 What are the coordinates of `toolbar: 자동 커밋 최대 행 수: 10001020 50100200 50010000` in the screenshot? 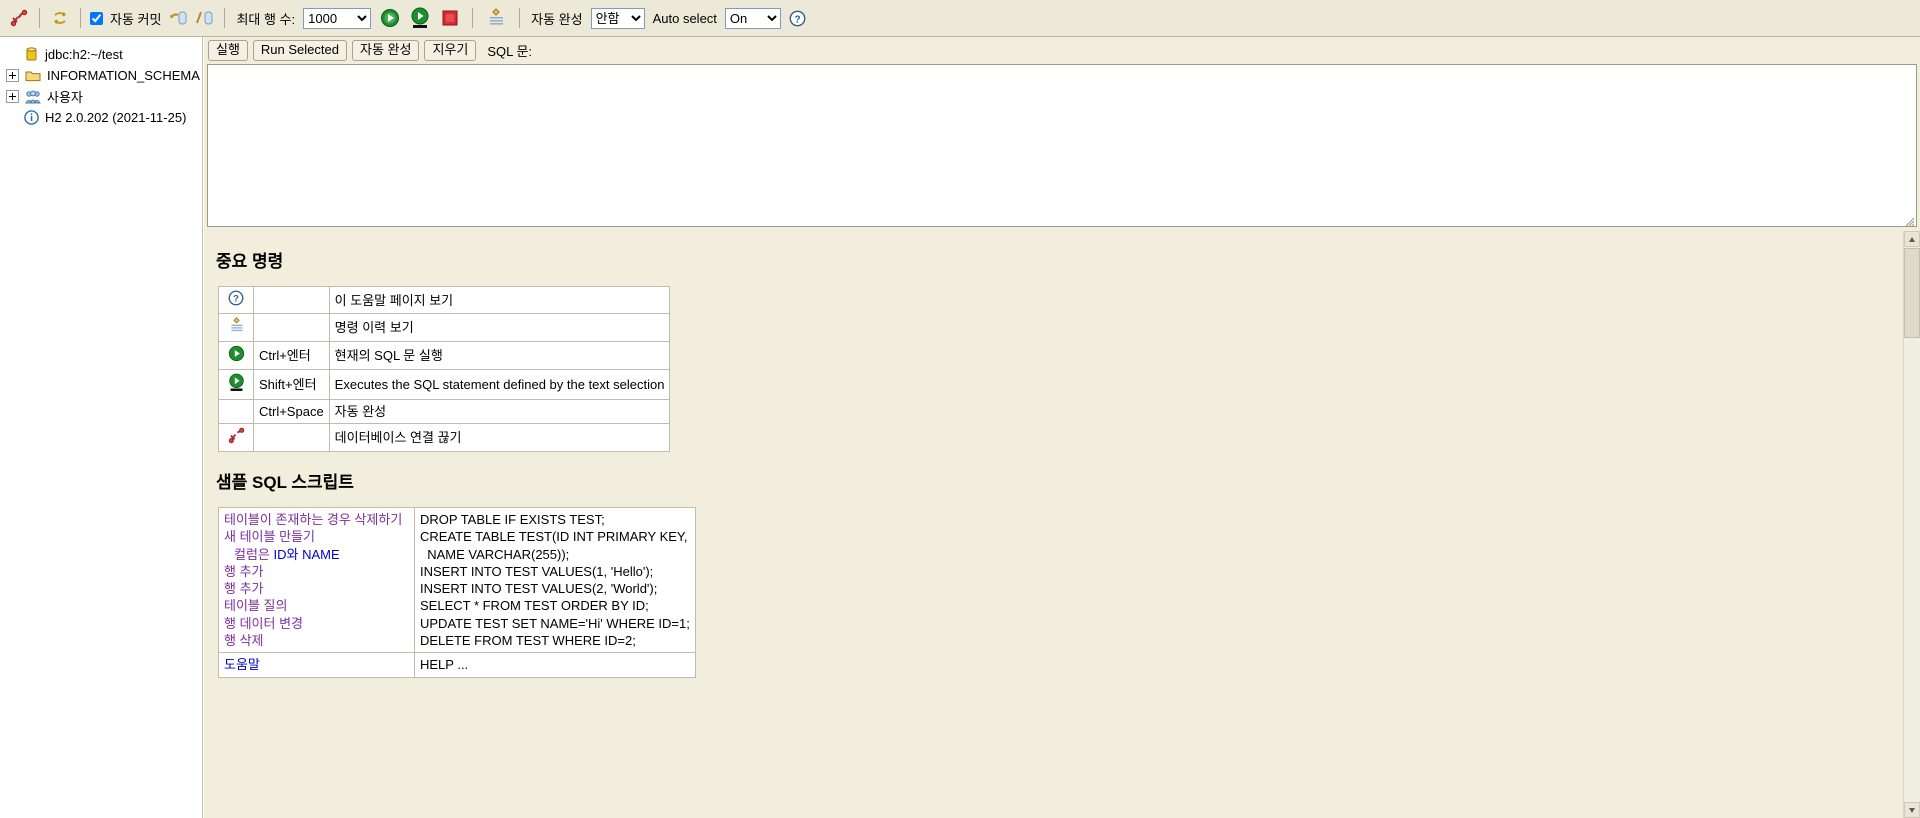 It's located at (960, 18).